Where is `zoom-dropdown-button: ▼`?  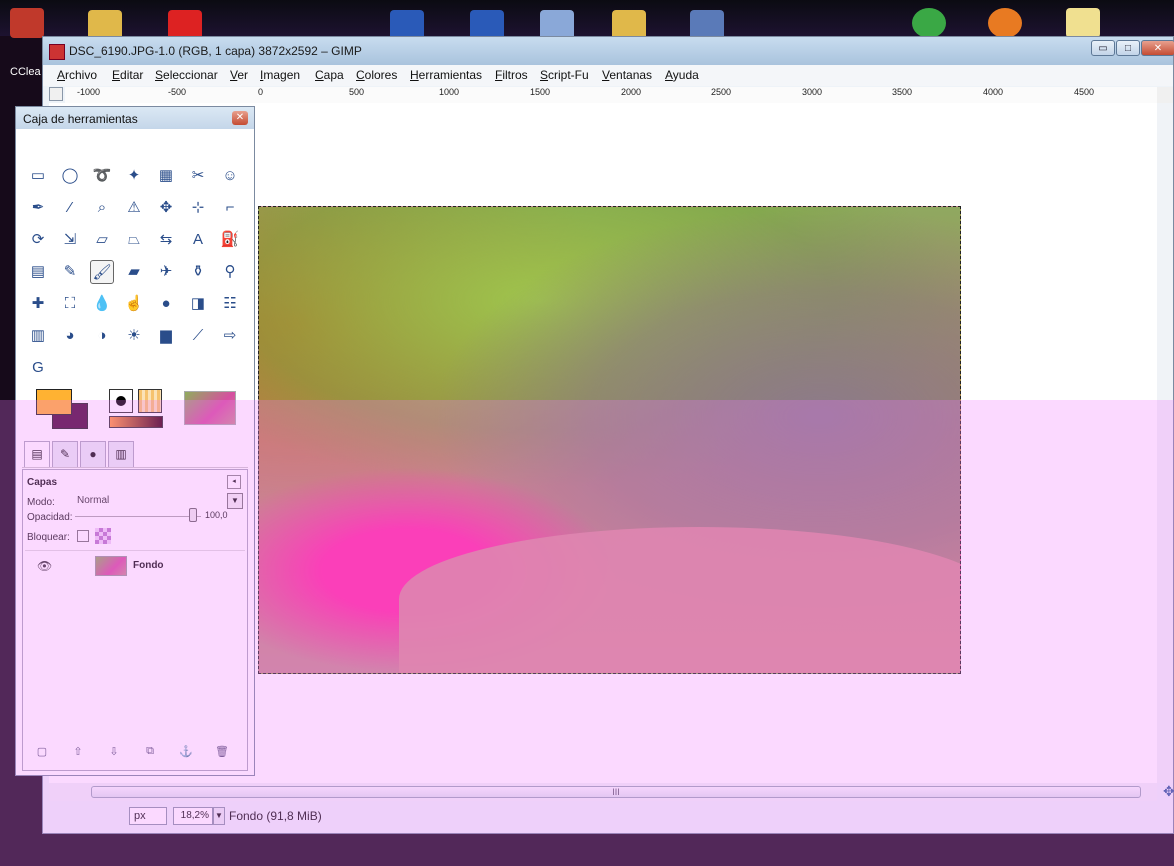
zoom-dropdown-button: ▼ is located at coordinates (219, 816).